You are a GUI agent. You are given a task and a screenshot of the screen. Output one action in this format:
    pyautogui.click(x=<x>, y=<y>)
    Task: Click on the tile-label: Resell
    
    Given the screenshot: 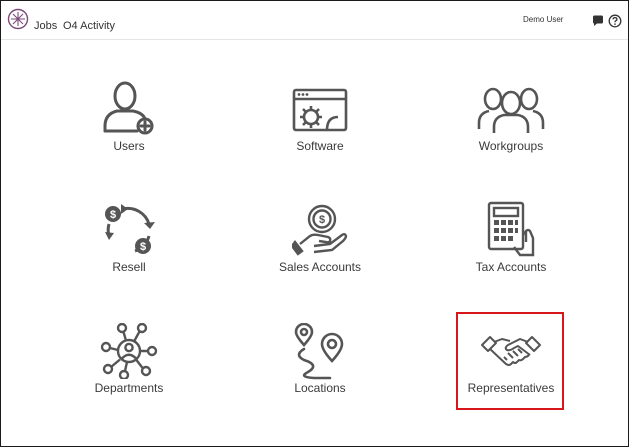 What is the action you would take?
    pyautogui.click(x=129, y=267)
    